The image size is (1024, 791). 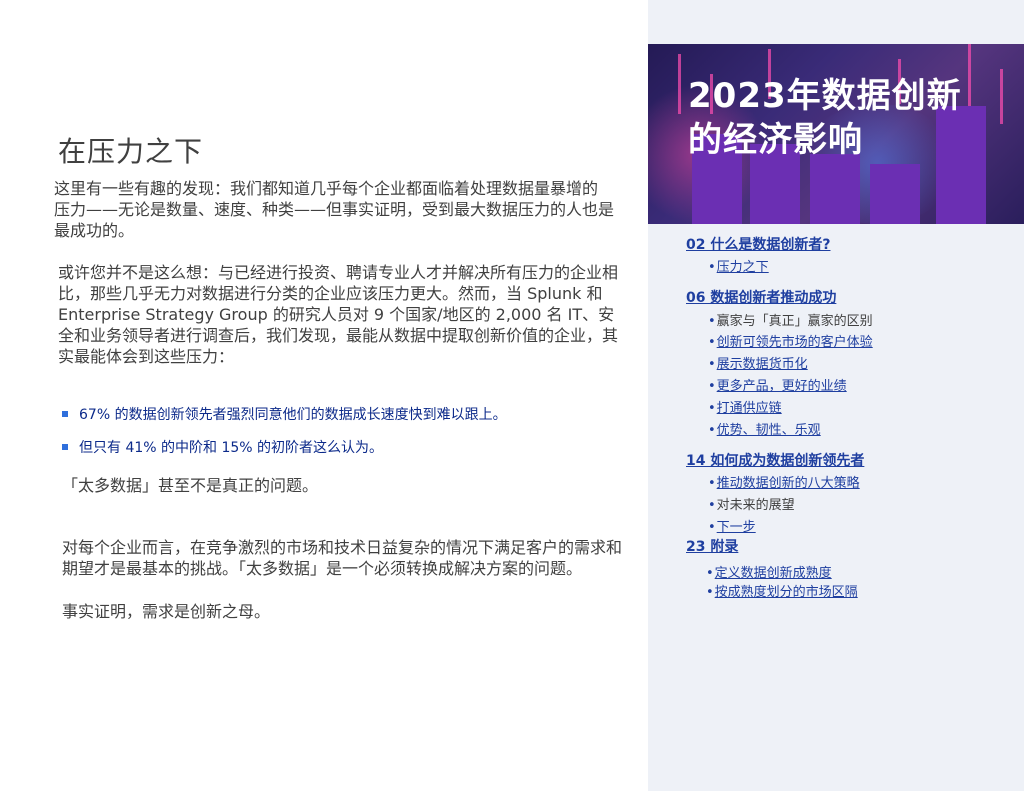 I want to click on toc-link: •推动数据创新的八大策略, so click(x=784, y=481).